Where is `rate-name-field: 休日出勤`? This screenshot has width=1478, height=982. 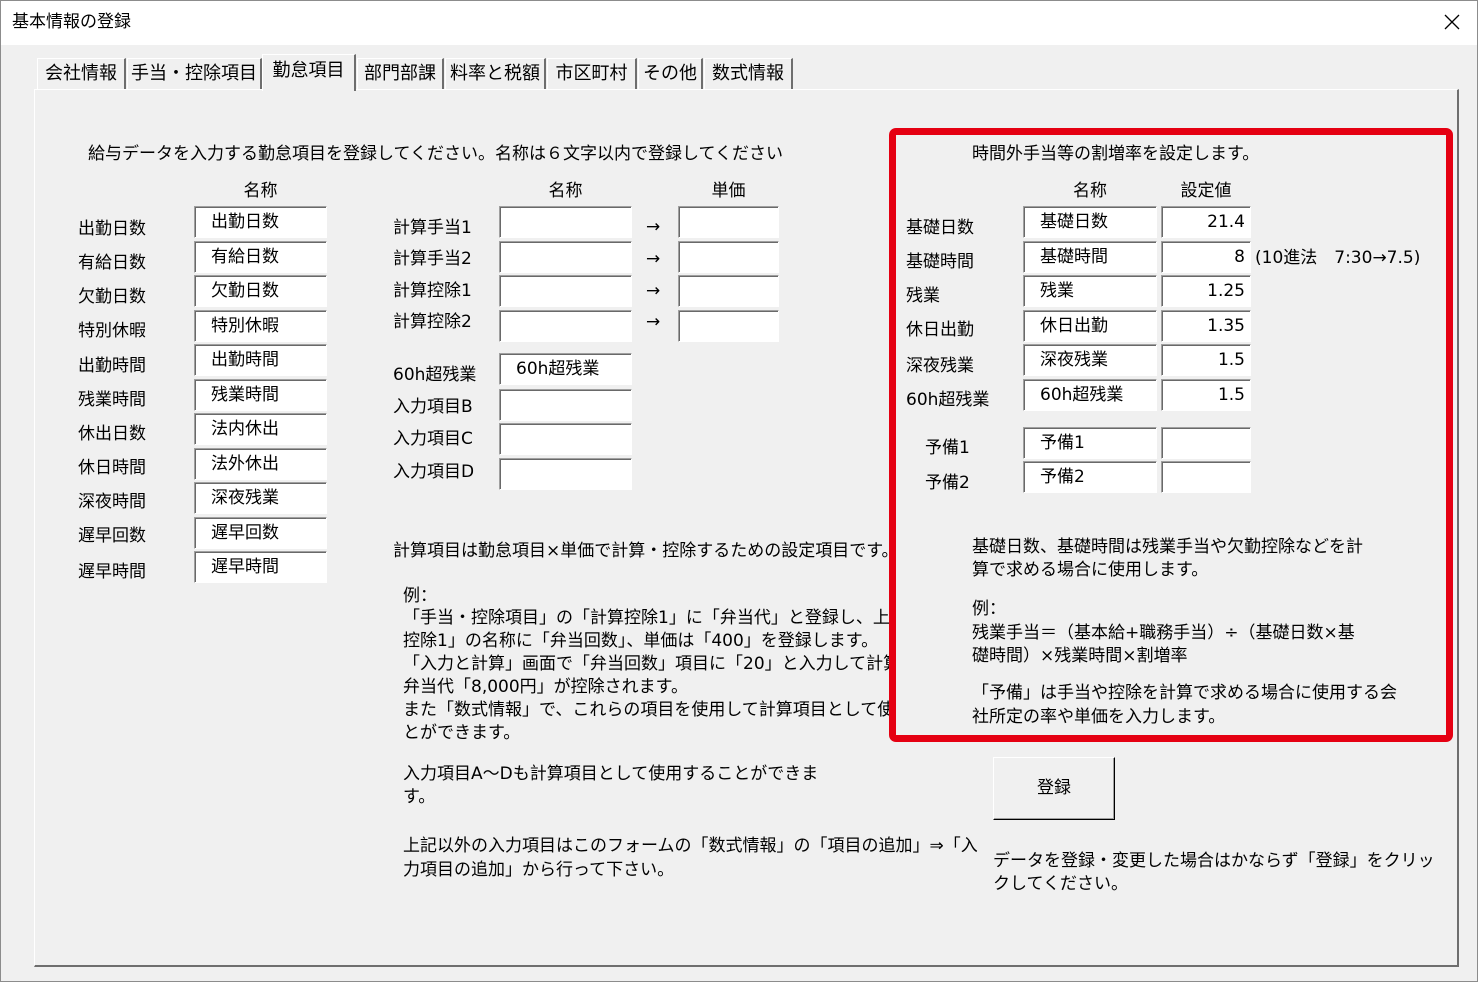 rate-name-field: 休日出勤 is located at coordinates (1090, 326).